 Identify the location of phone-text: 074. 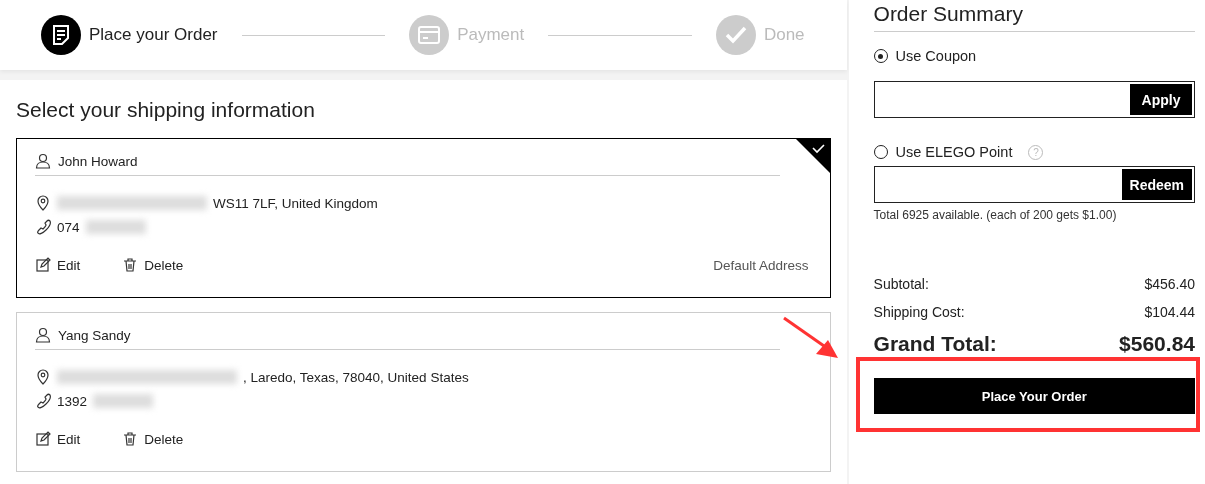
(68, 227).